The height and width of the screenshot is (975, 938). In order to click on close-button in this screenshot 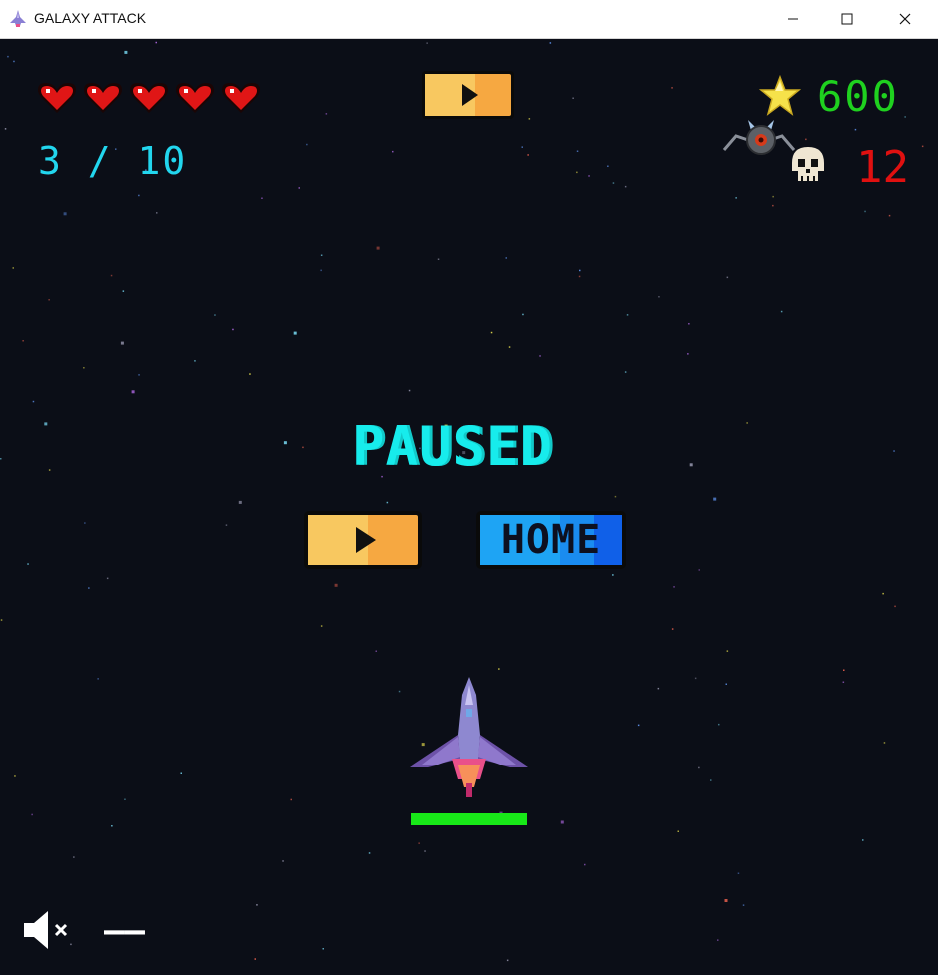, I will do `click(905, 19)`.